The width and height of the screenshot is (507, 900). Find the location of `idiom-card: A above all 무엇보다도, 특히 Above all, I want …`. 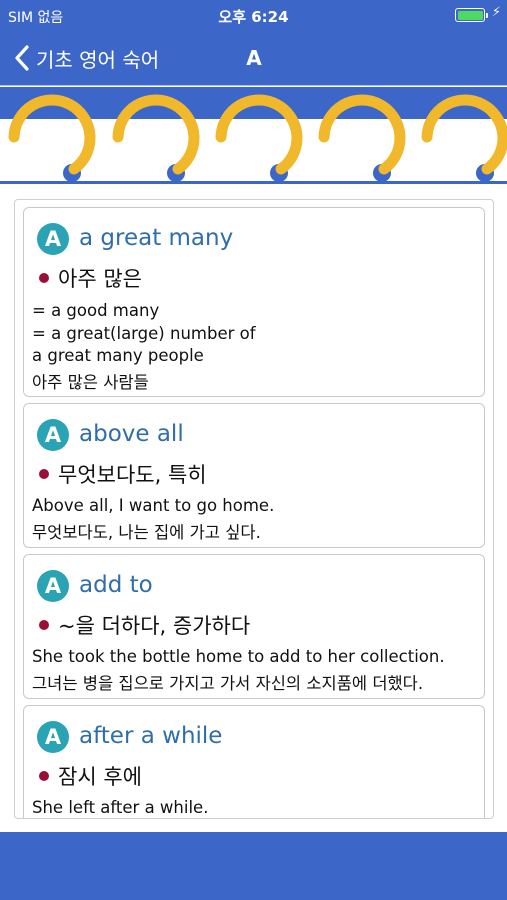

idiom-card: A above all 무엇보다도, 특히 Above all, I want … is located at coordinates (254, 475).